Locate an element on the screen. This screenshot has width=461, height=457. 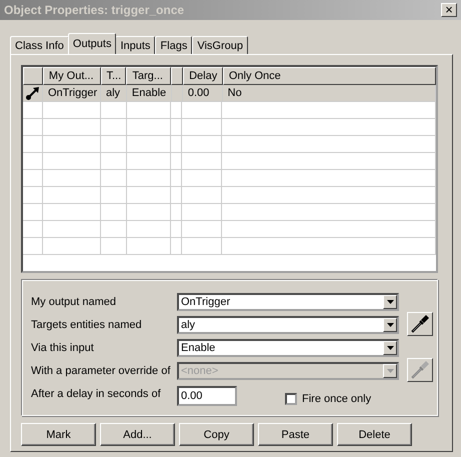
window-title: Object Properties: trigger_once is located at coordinates (94, 10).